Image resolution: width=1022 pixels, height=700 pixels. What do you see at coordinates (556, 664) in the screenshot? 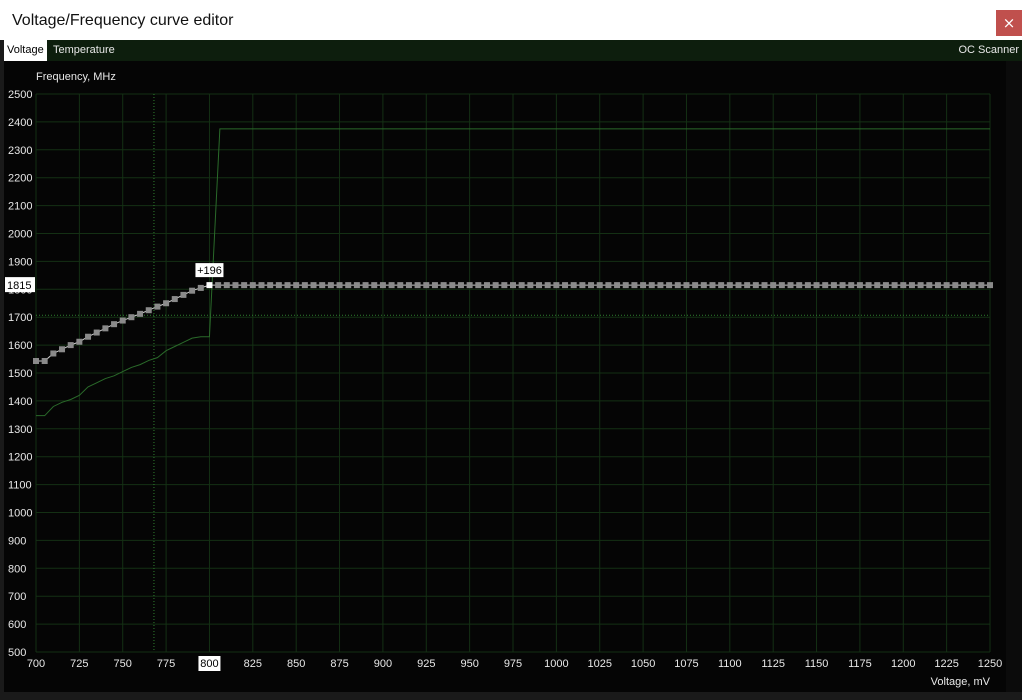
I see `x-tick-label: 1000` at bounding box center [556, 664].